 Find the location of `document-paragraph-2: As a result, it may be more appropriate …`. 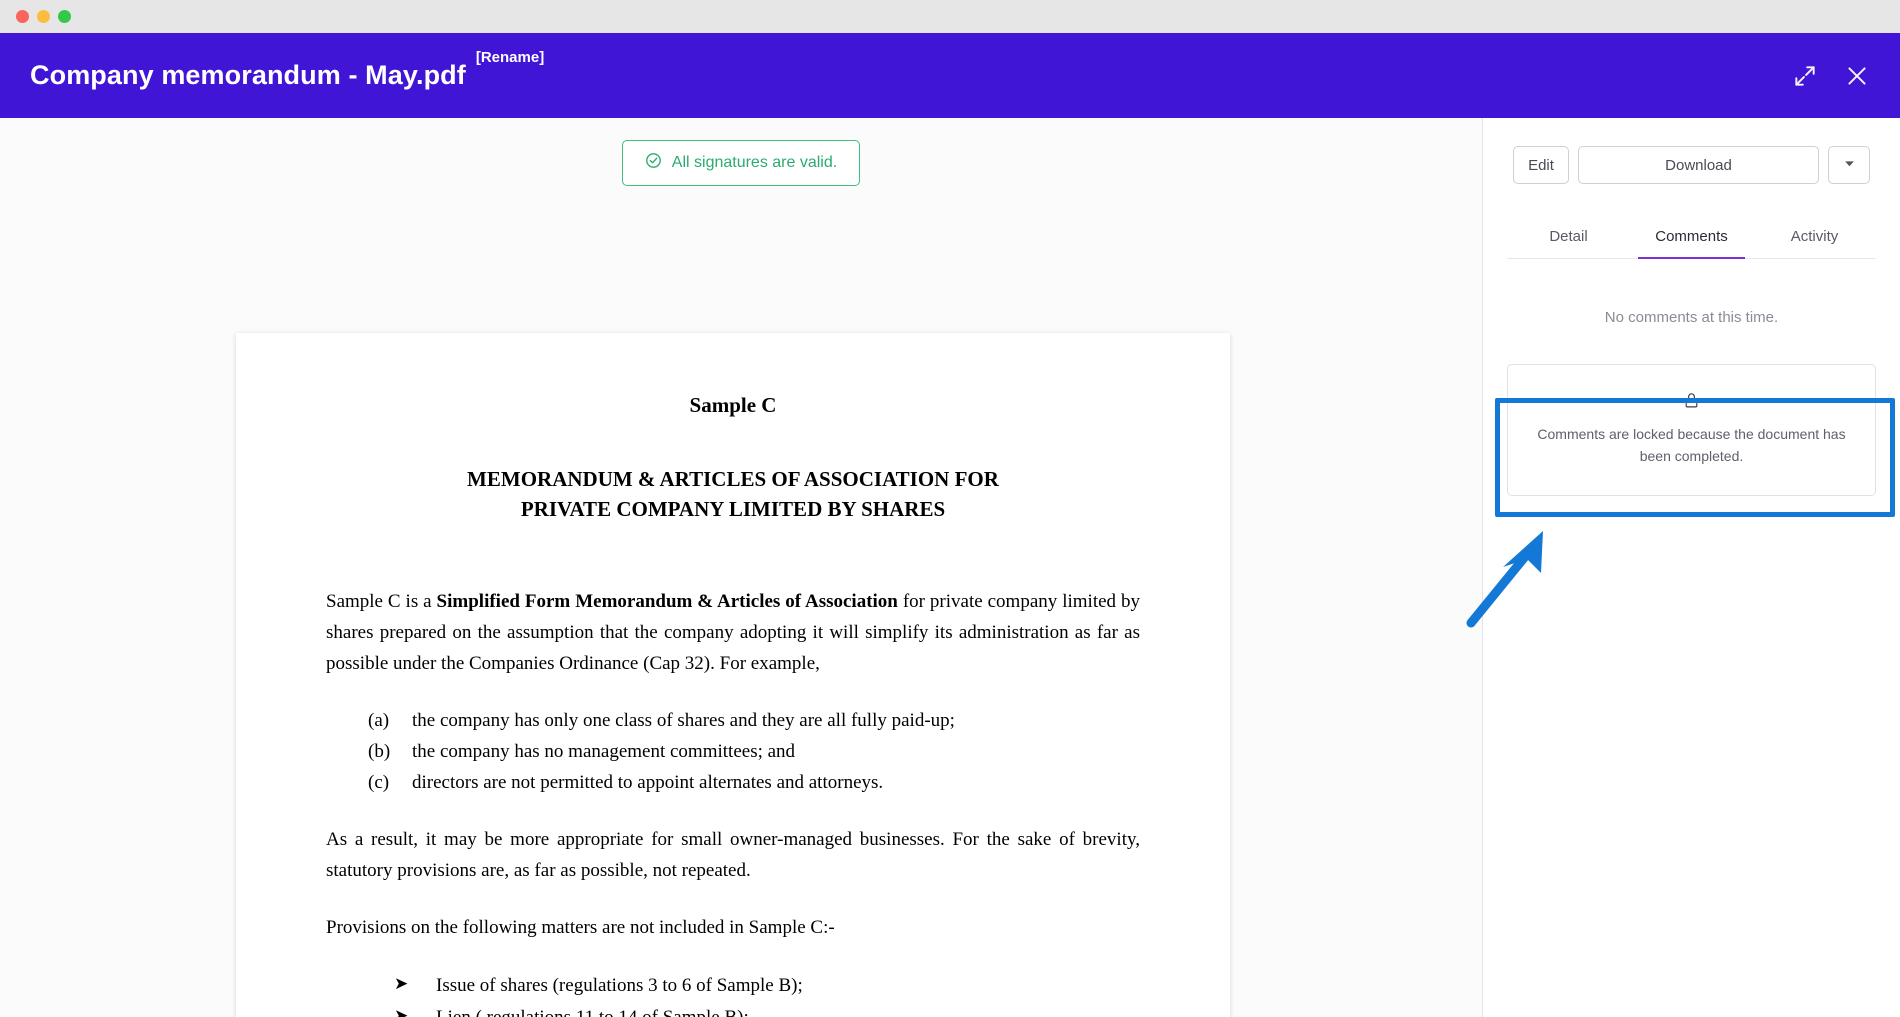

document-paragraph-2: As a result, it may be more appropriate … is located at coordinates (733, 854).